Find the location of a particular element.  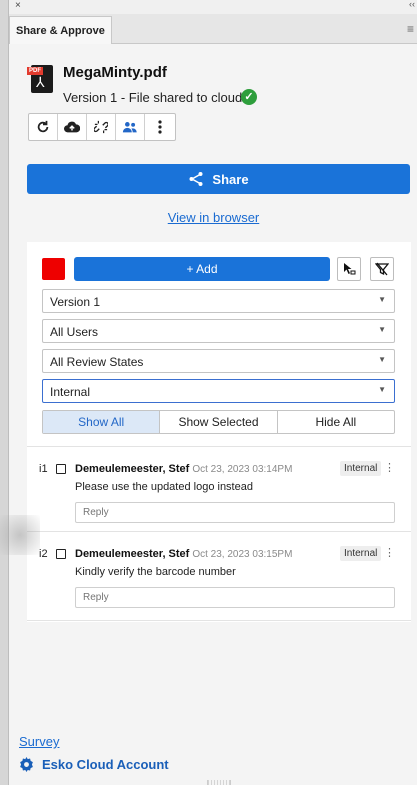

refresh-icon is located at coordinates (43, 126).